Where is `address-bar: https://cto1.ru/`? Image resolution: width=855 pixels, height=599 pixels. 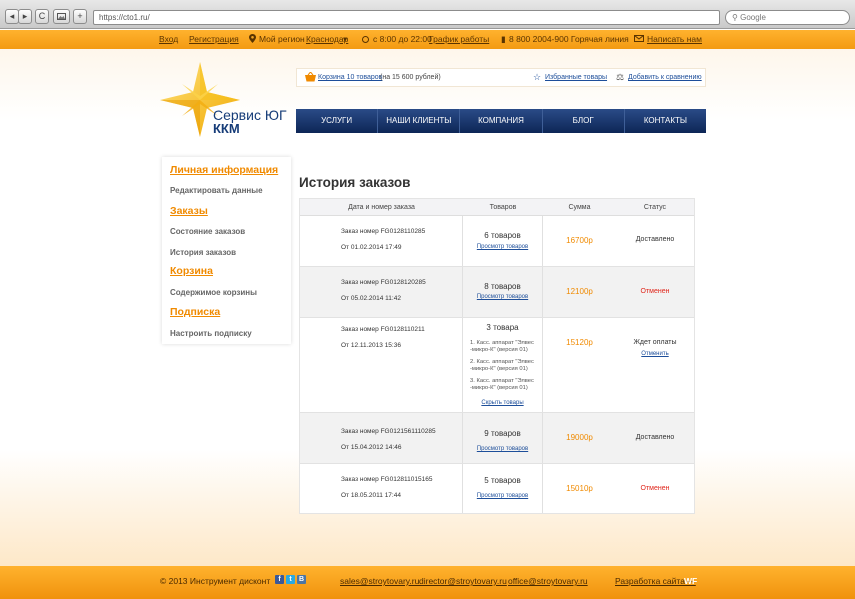
address-bar: https://cto1.ru/ is located at coordinates (406, 17).